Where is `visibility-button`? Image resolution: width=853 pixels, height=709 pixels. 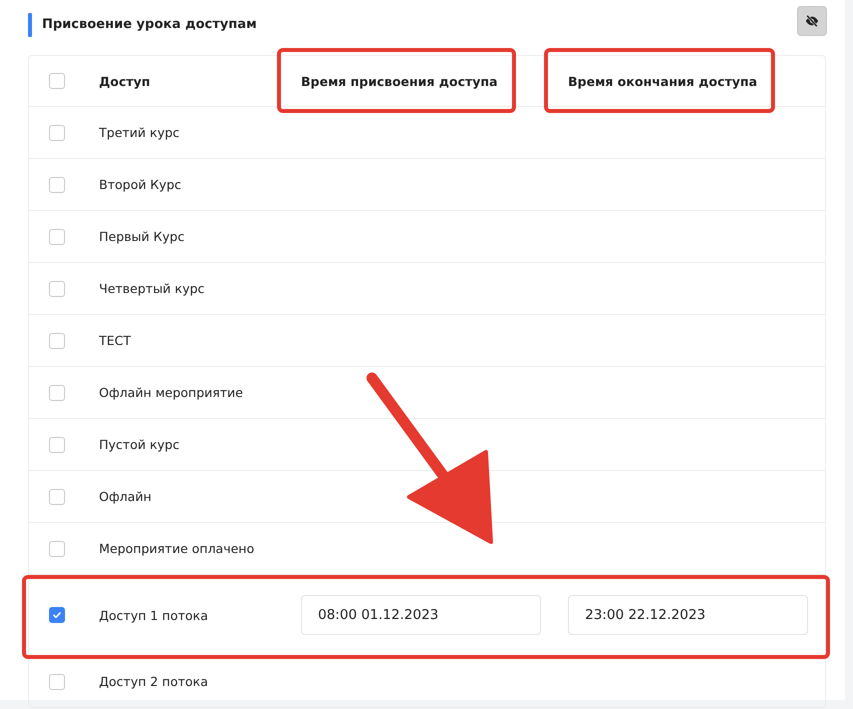
visibility-button is located at coordinates (812, 21).